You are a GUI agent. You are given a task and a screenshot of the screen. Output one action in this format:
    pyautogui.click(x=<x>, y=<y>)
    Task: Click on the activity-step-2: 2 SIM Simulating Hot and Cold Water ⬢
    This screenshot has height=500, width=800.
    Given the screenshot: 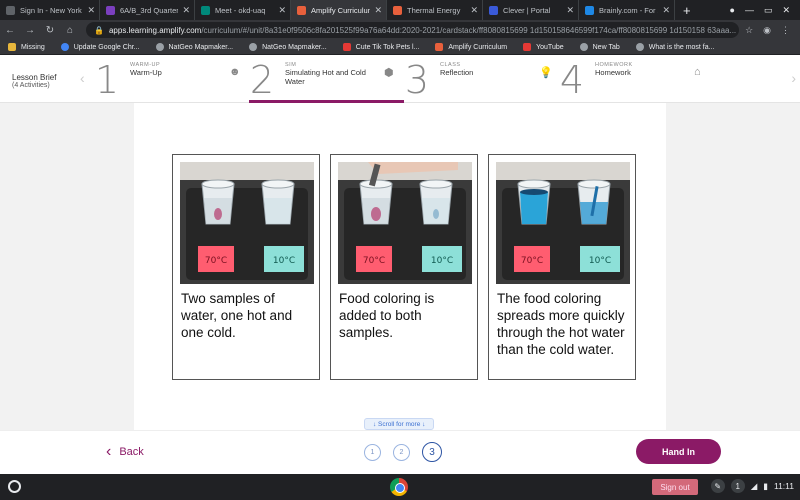 What is the action you would take?
    pyautogui.click(x=326, y=79)
    